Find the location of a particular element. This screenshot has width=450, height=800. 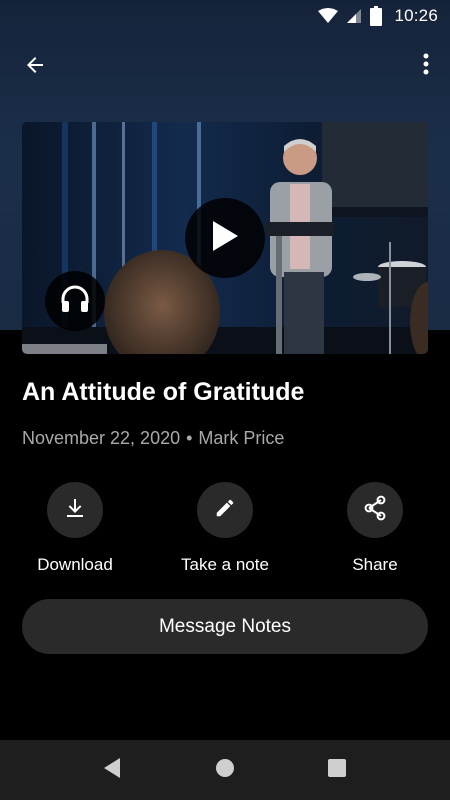

download-icon is located at coordinates (75, 510).